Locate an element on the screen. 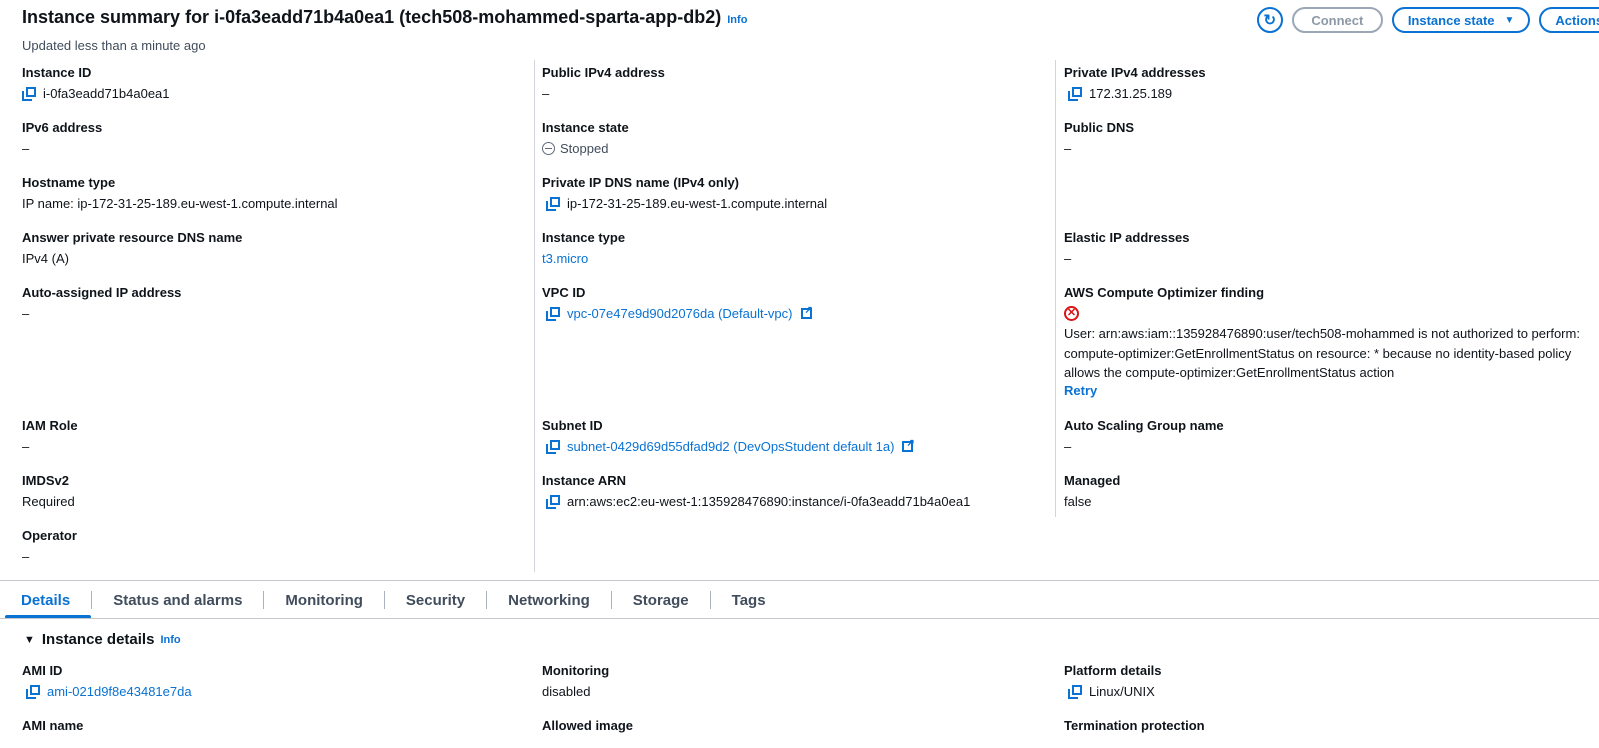 The width and height of the screenshot is (1599, 748). monitoring-value: disabled is located at coordinates (566, 691).